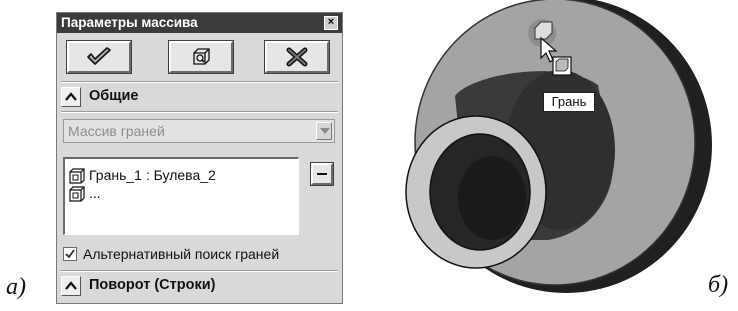 The image size is (738, 311). Describe the element at coordinates (16, 287) in the screenshot. I see `figure-caption-a: а)` at that location.